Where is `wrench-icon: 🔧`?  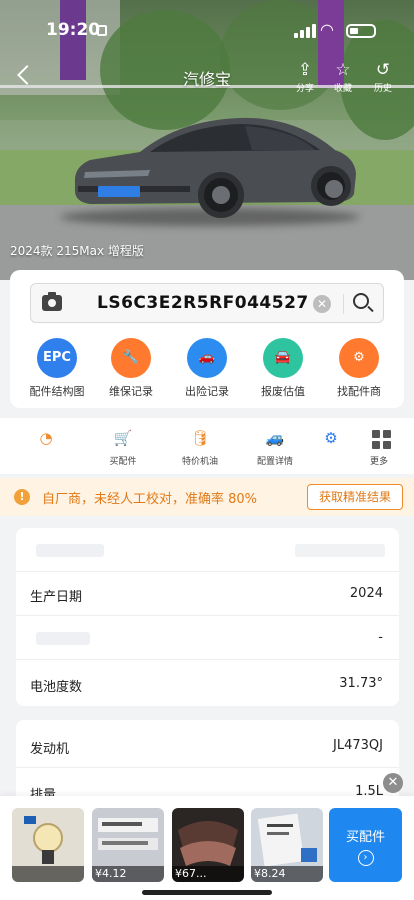 wrench-icon: 🔧 is located at coordinates (131, 358).